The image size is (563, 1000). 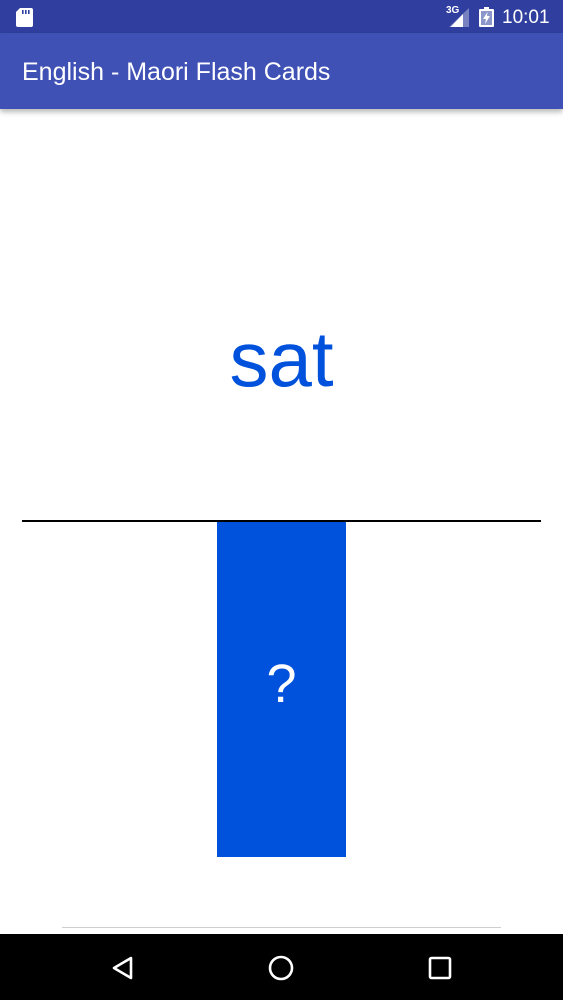 I want to click on battery-icon, so click(x=486, y=17).